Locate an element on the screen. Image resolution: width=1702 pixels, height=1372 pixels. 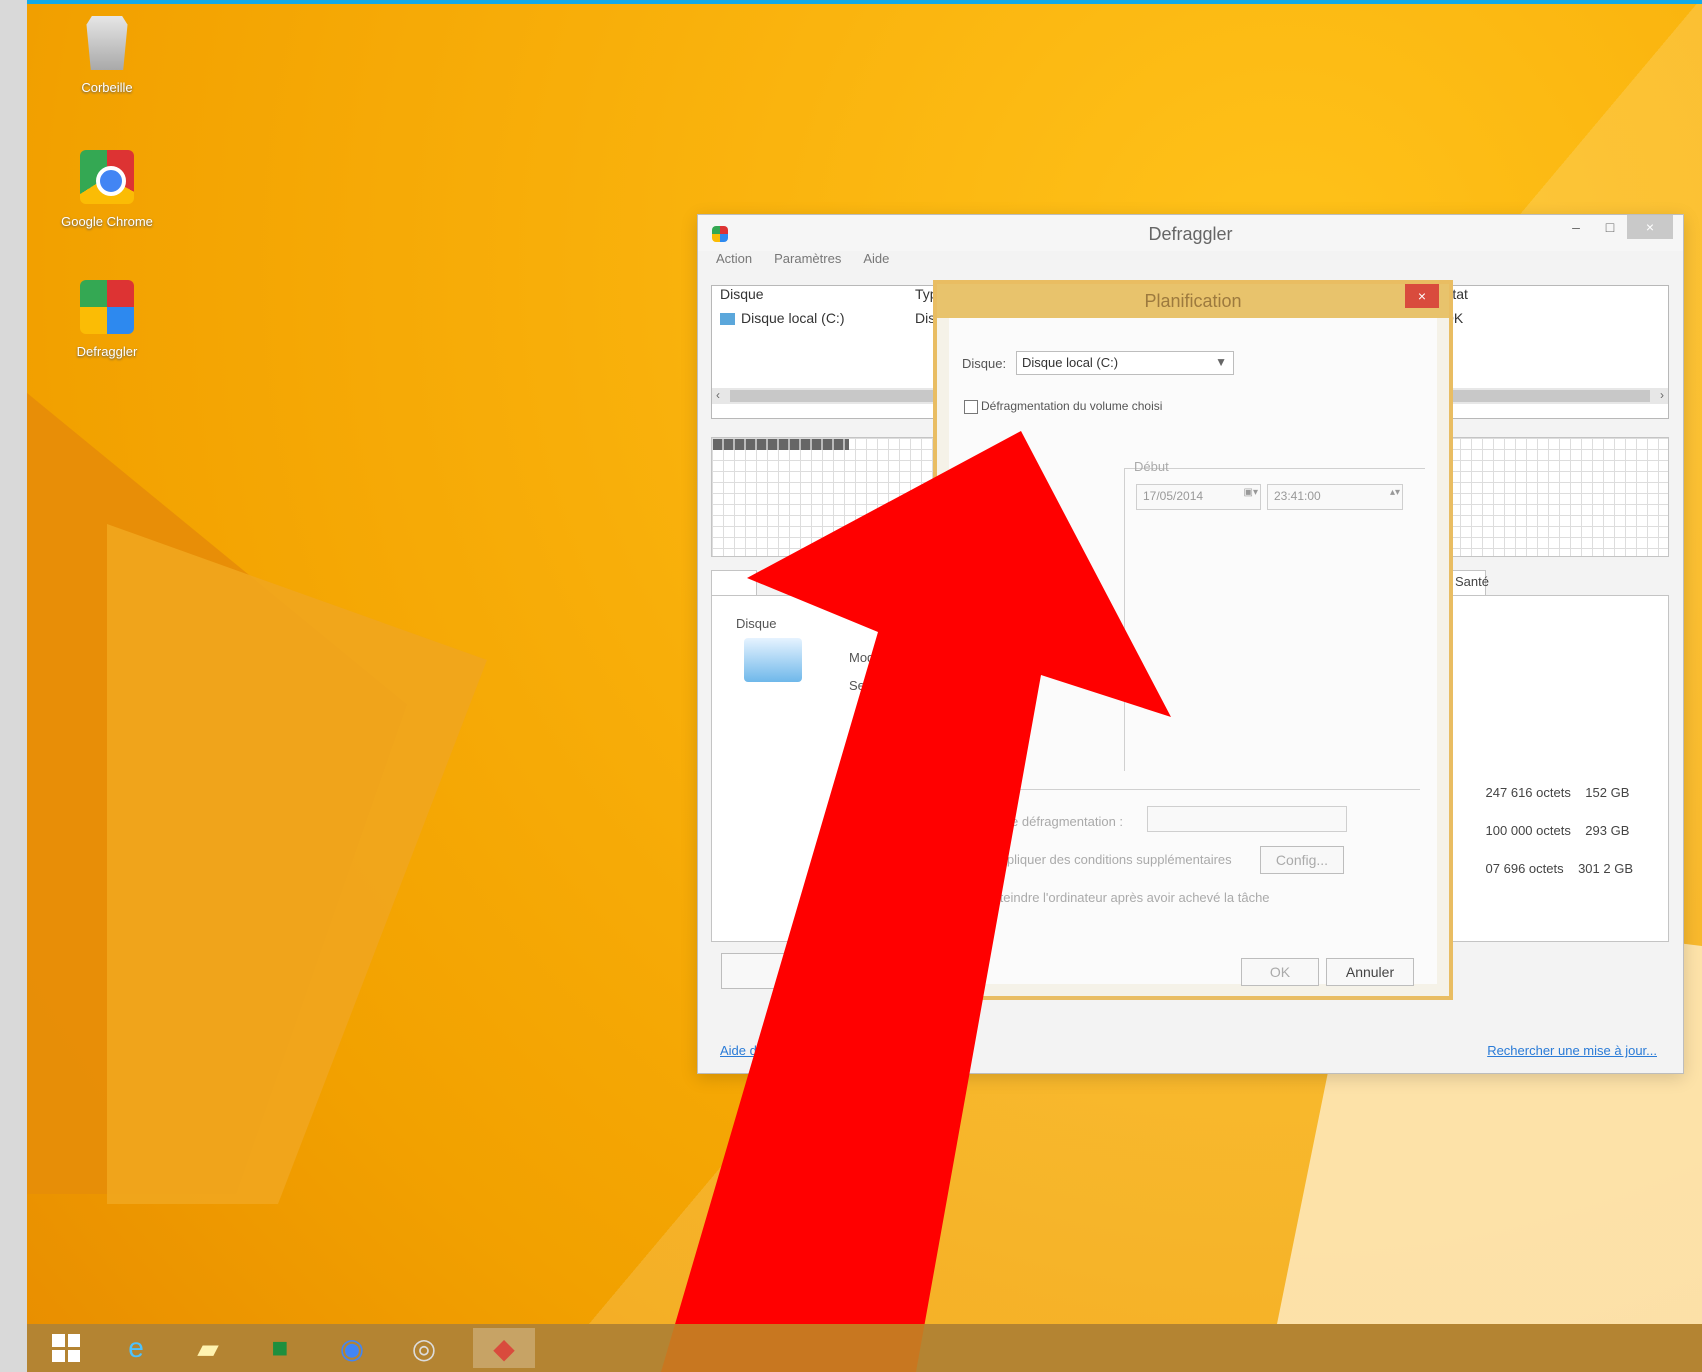
defraggler-icon: ◆ is located at coordinates (504, 1348).